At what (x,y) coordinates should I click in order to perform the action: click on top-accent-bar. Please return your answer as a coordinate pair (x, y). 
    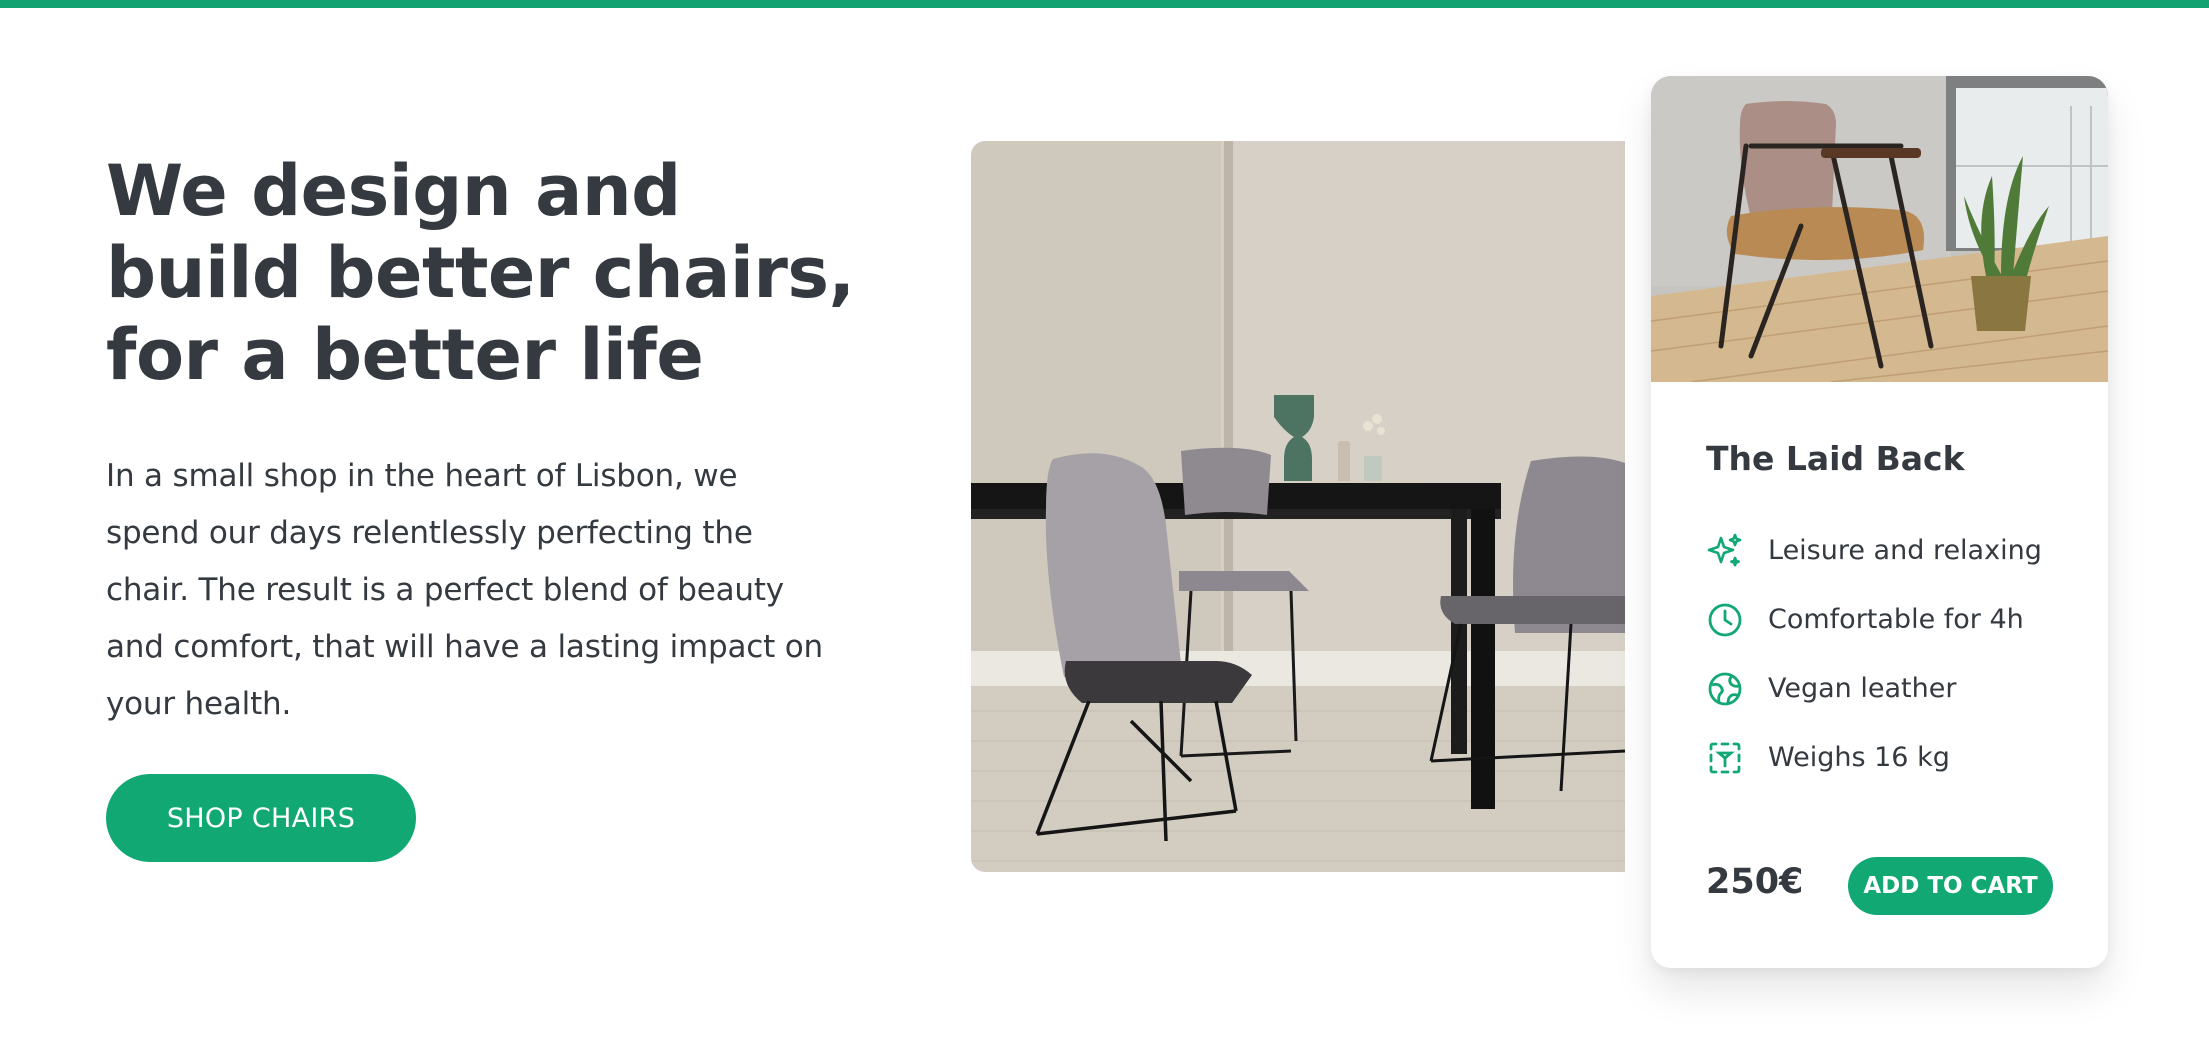
    Looking at the image, I should click on (1104, 4).